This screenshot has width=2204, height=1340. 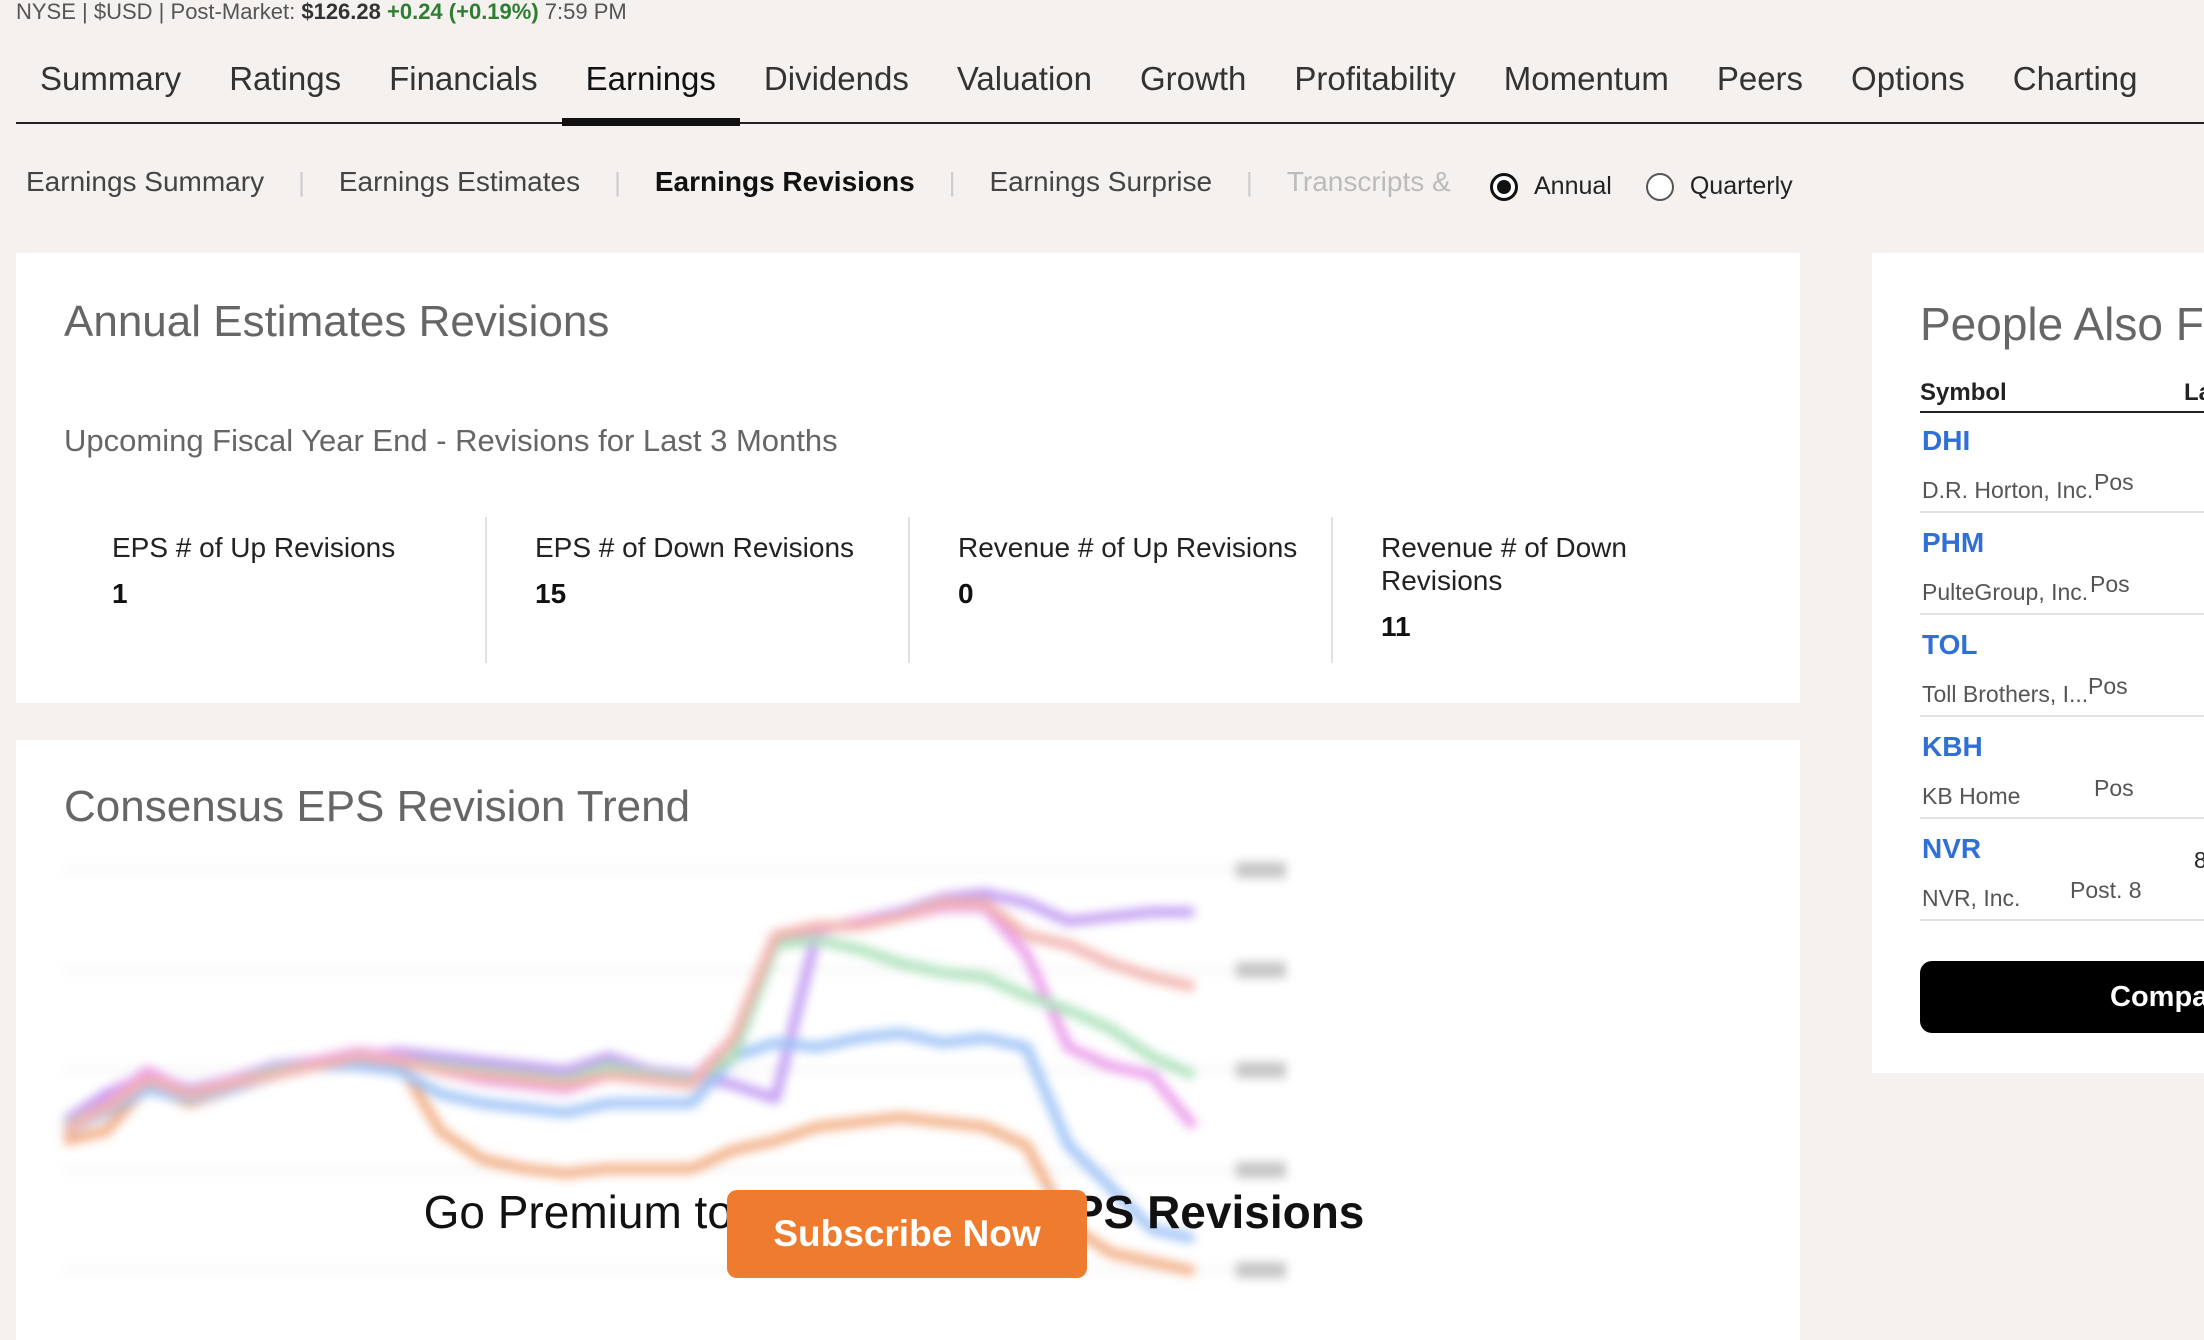 What do you see at coordinates (630, 1016) in the screenshot?
I see `series-line` at bounding box center [630, 1016].